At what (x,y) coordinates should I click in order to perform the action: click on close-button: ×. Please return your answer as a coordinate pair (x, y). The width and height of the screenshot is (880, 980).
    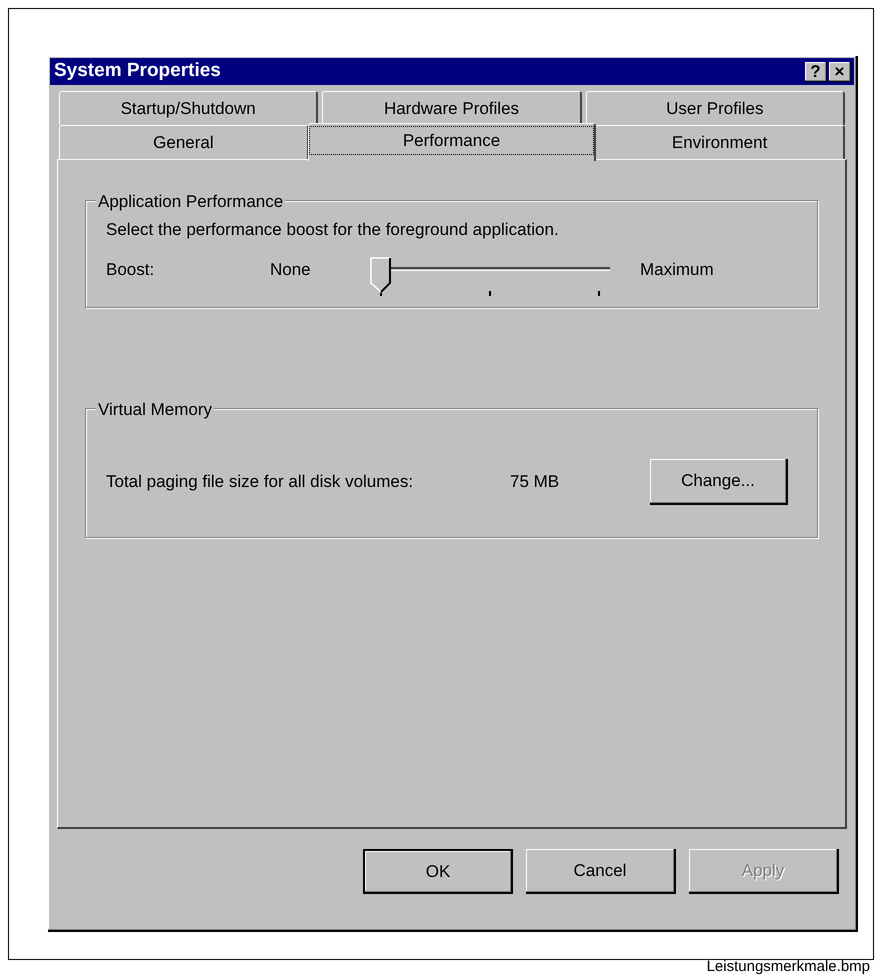
    Looking at the image, I should click on (840, 72).